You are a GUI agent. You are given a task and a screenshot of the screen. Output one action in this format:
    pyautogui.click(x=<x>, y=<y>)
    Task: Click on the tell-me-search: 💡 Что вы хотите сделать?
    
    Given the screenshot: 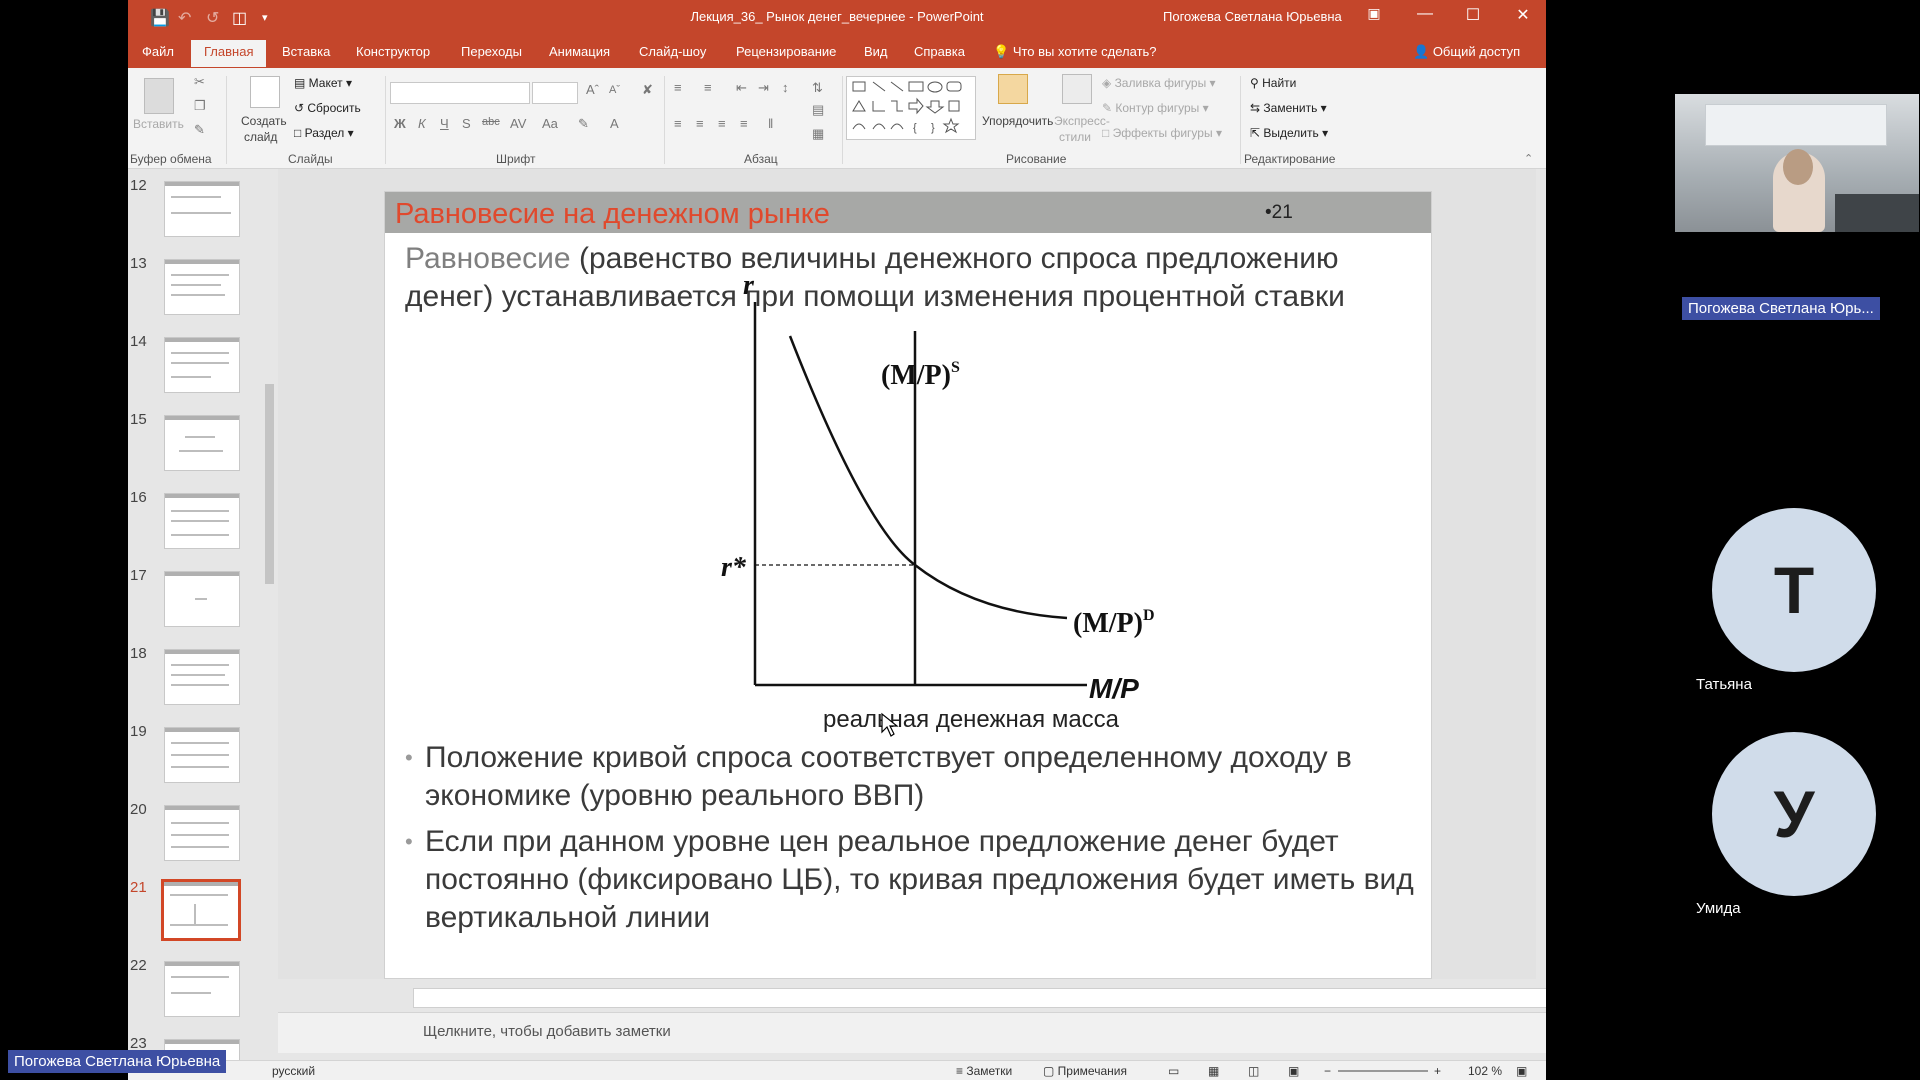 What is the action you would take?
    pyautogui.click(x=1075, y=52)
    